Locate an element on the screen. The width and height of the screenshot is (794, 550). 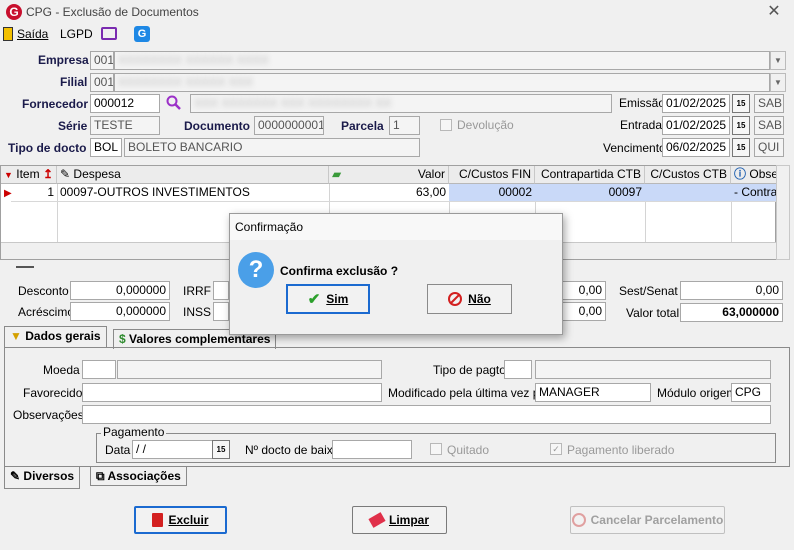
vencimento-day: QUI is located at coordinates (769, 147).